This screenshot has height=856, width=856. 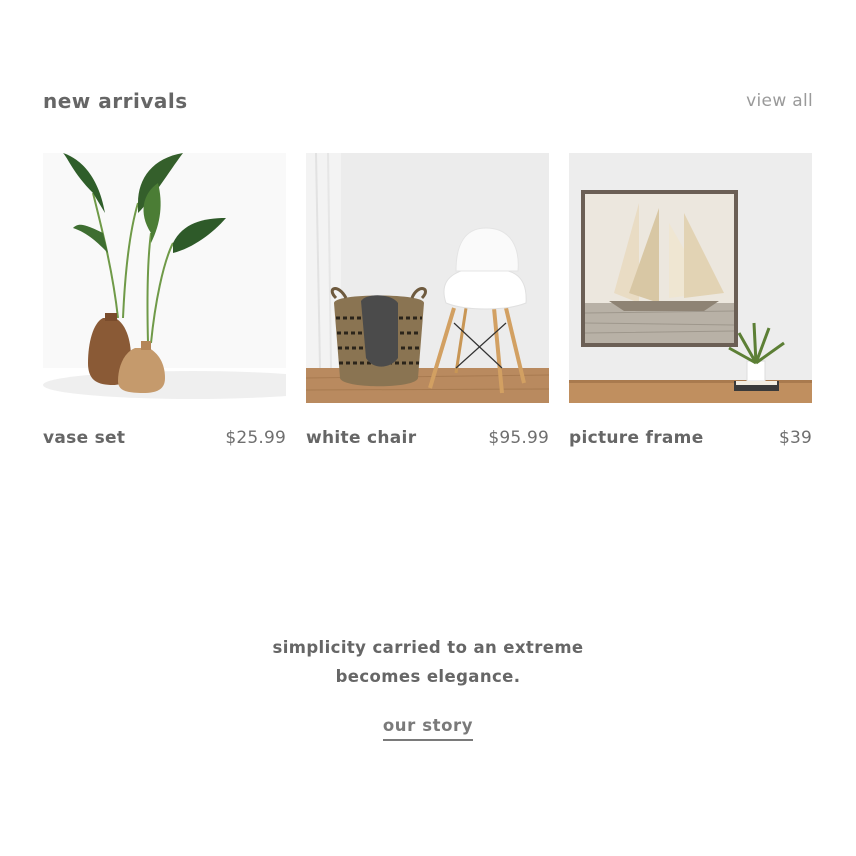 I want to click on product-meta: white chair $95.99, so click(x=427, y=438).